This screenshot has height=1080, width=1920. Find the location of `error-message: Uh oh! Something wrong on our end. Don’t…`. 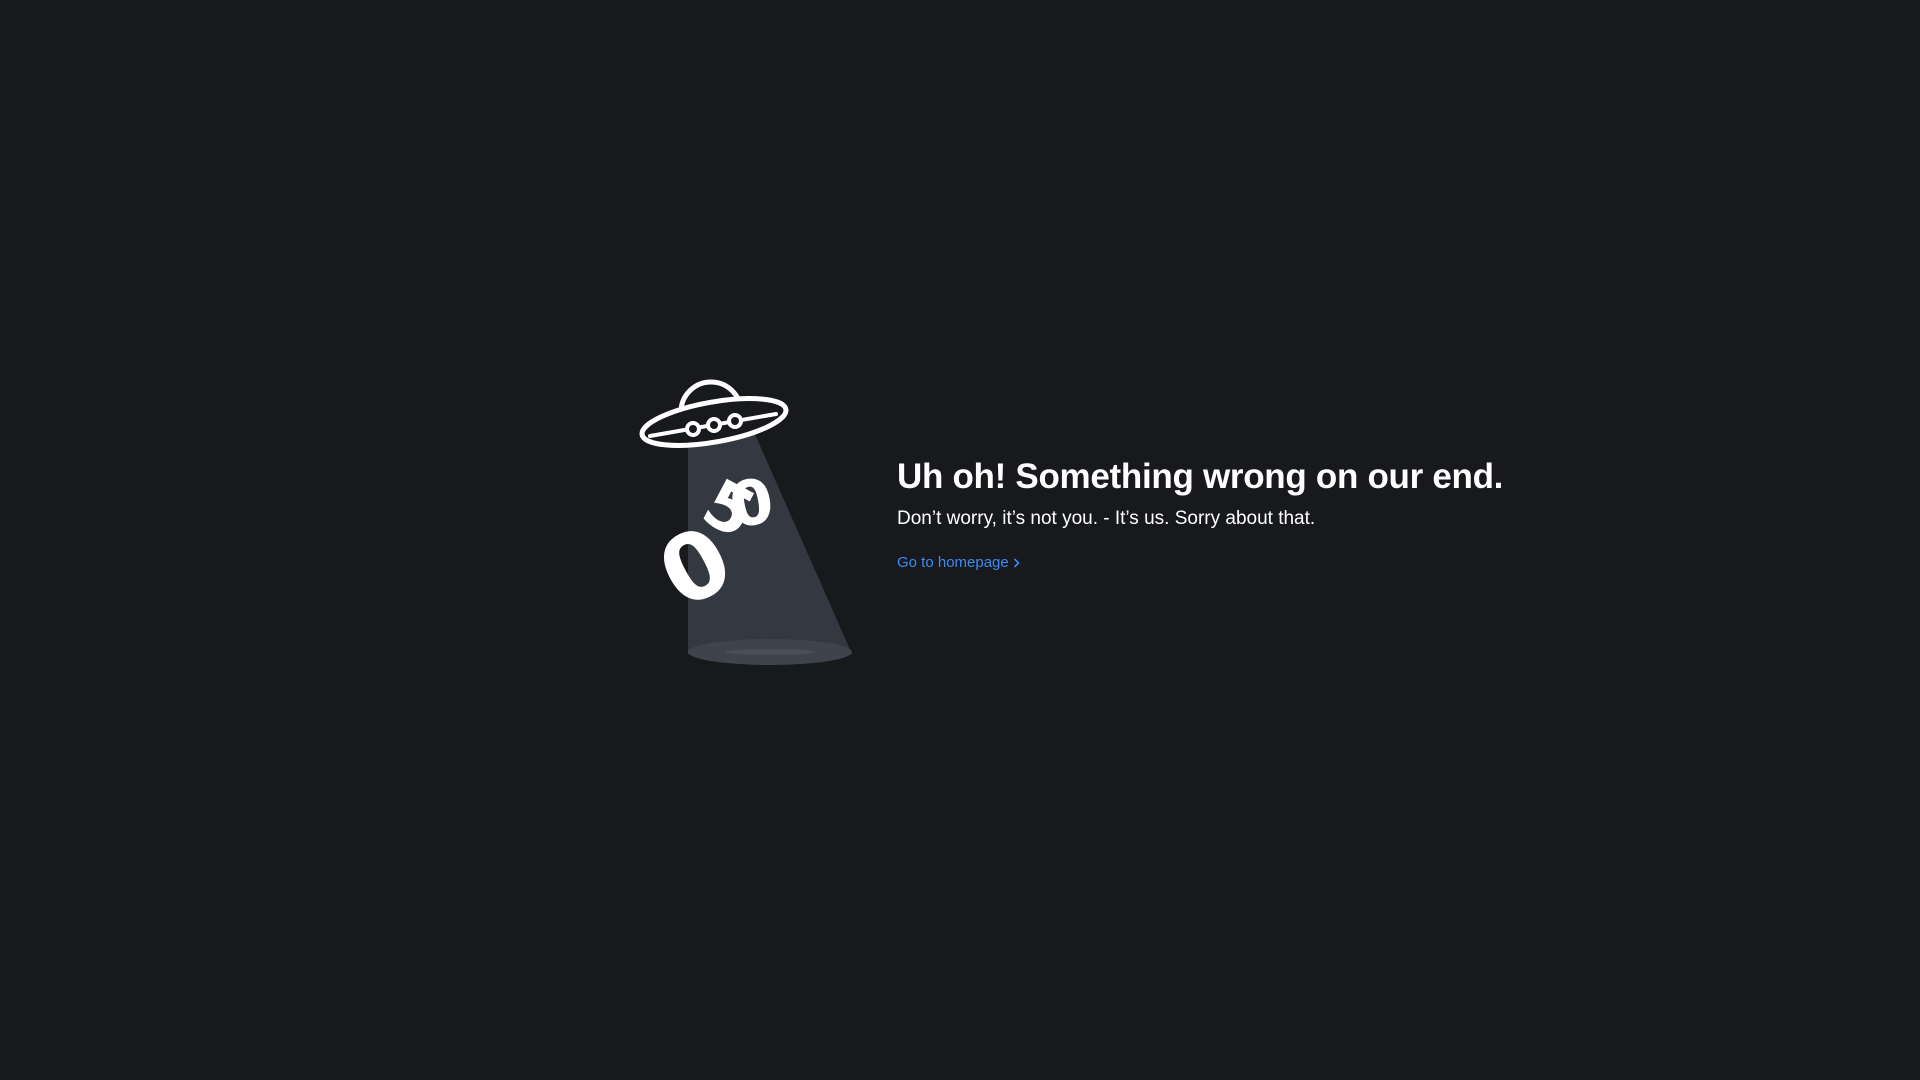

error-message: Uh oh! Something wrong on our end. Don’t… is located at coordinates (1247, 513).